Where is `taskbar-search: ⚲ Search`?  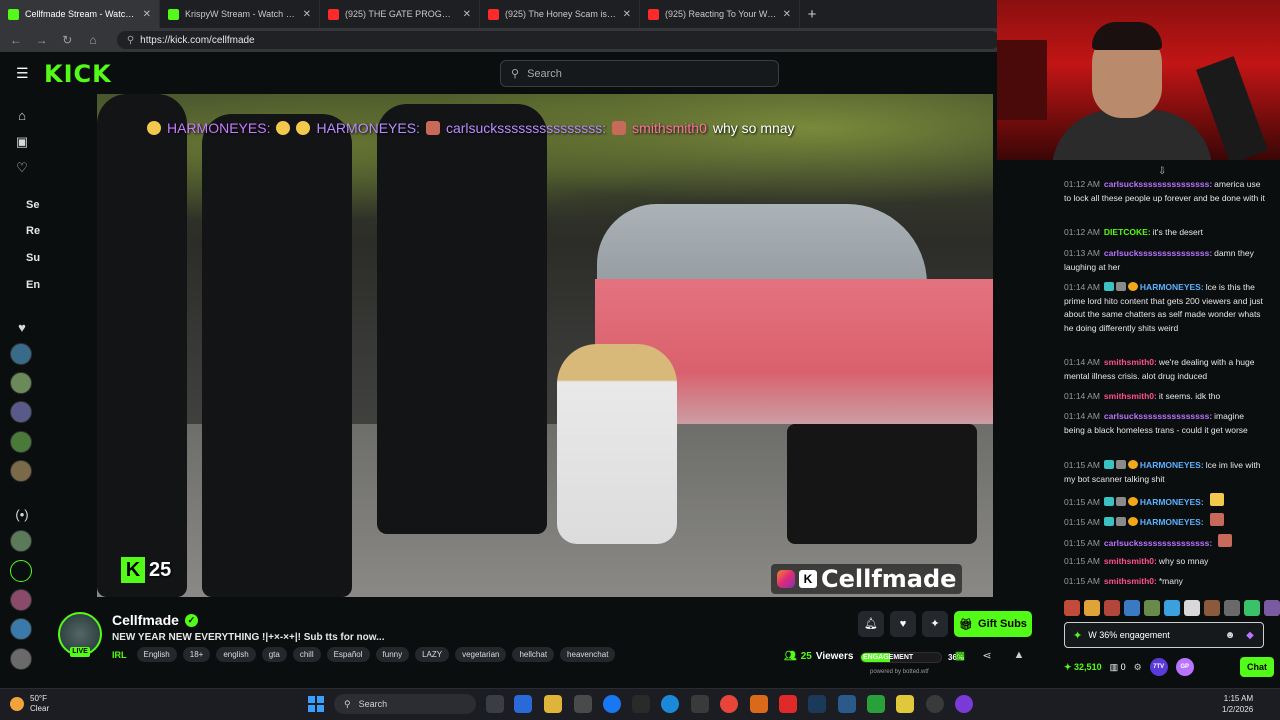
taskbar-search: ⚲ Search is located at coordinates (405, 704).